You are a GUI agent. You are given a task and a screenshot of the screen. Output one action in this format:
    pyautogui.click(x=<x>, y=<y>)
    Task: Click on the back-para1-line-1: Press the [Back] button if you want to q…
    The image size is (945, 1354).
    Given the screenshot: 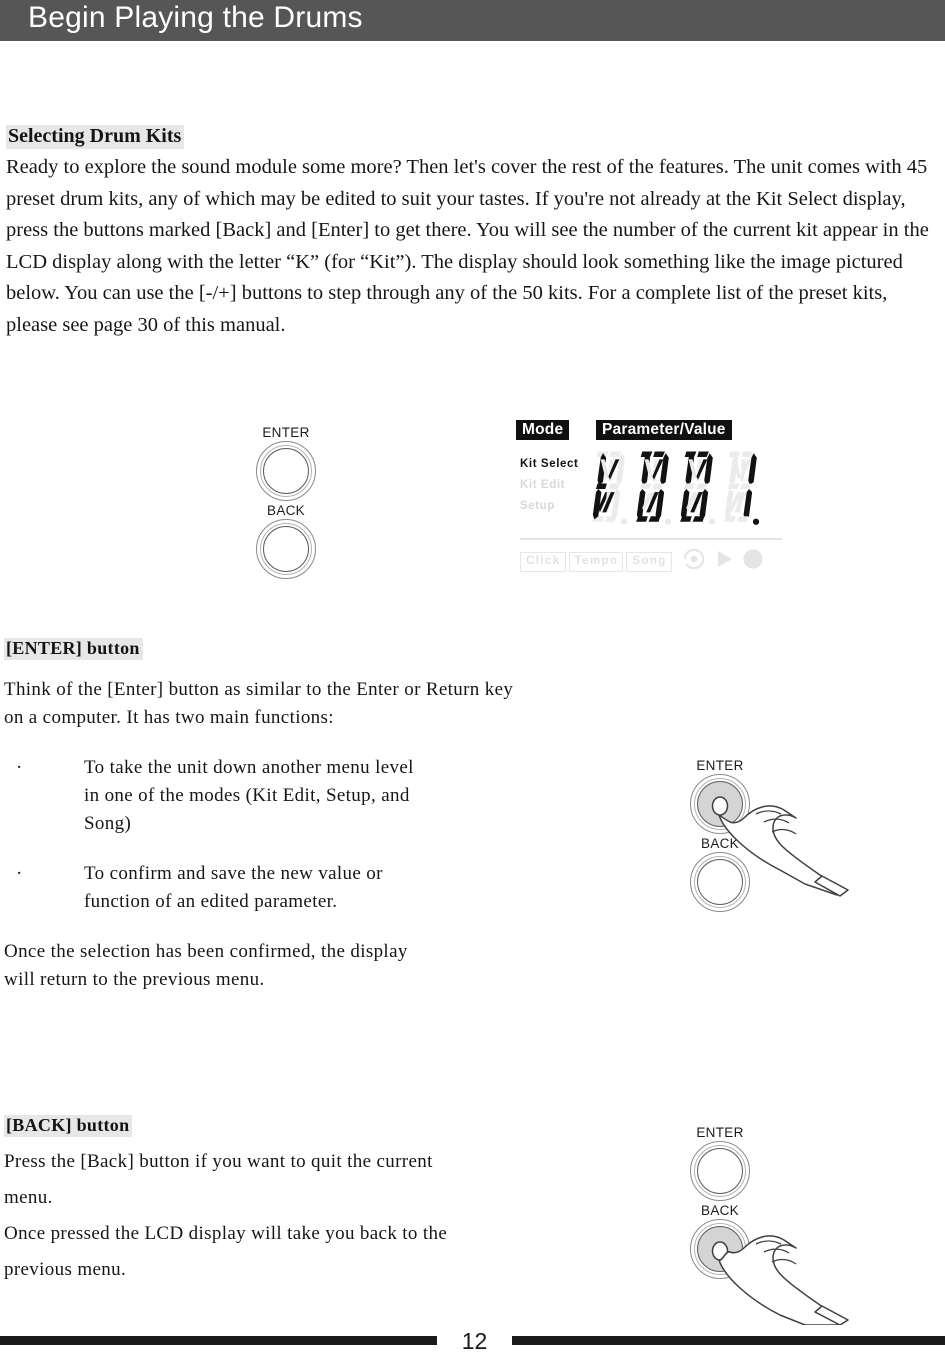 What is the action you would take?
    pyautogui.click(x=218, y=1161)
    